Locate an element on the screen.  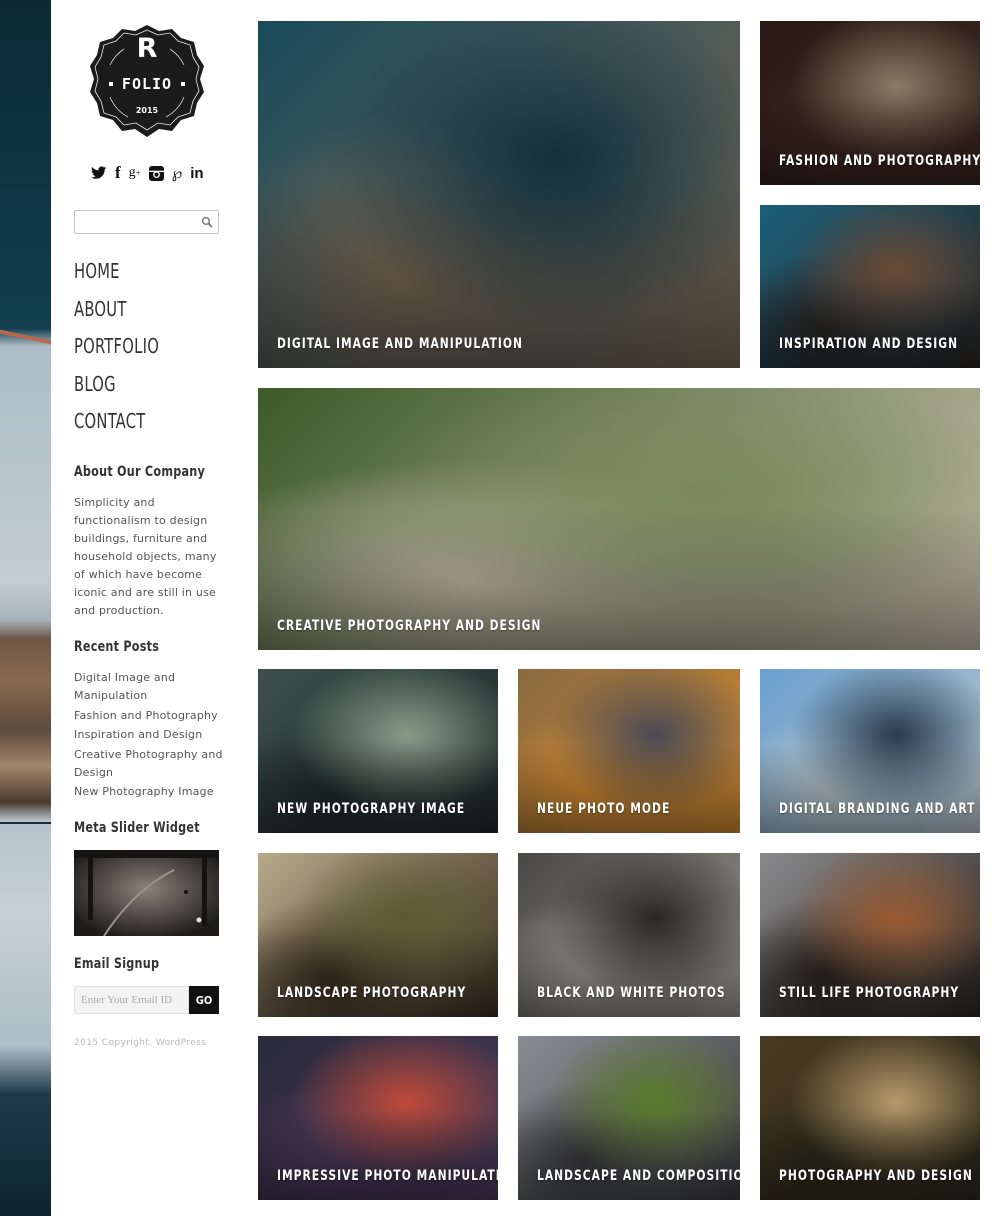
portfolio-caption: Landscape and Composition is located at coordinates (638, 1176).